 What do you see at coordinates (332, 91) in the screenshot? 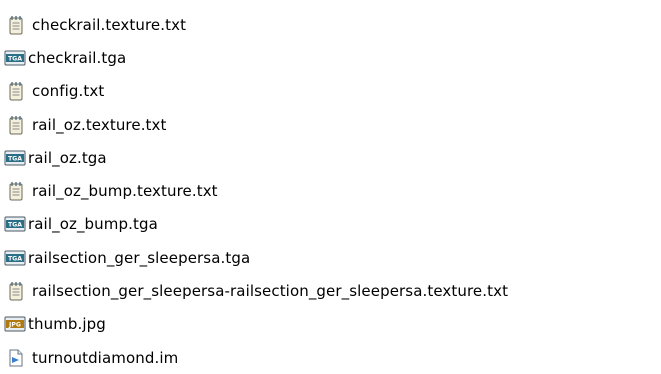
I see `file-item: config.txt` at bounding box center [332, 91].